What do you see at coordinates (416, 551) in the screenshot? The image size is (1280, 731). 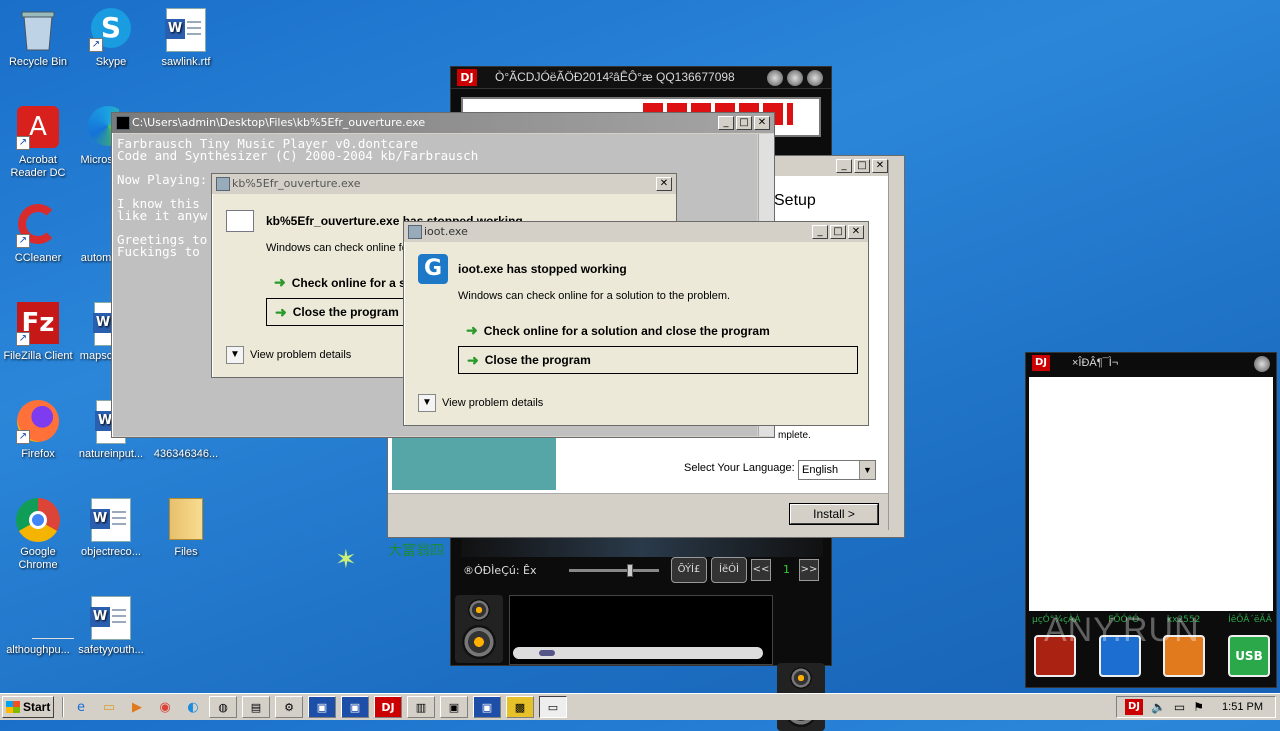 I see `setup-footer-text: 大富翁四` at bounding box center [416, 551].